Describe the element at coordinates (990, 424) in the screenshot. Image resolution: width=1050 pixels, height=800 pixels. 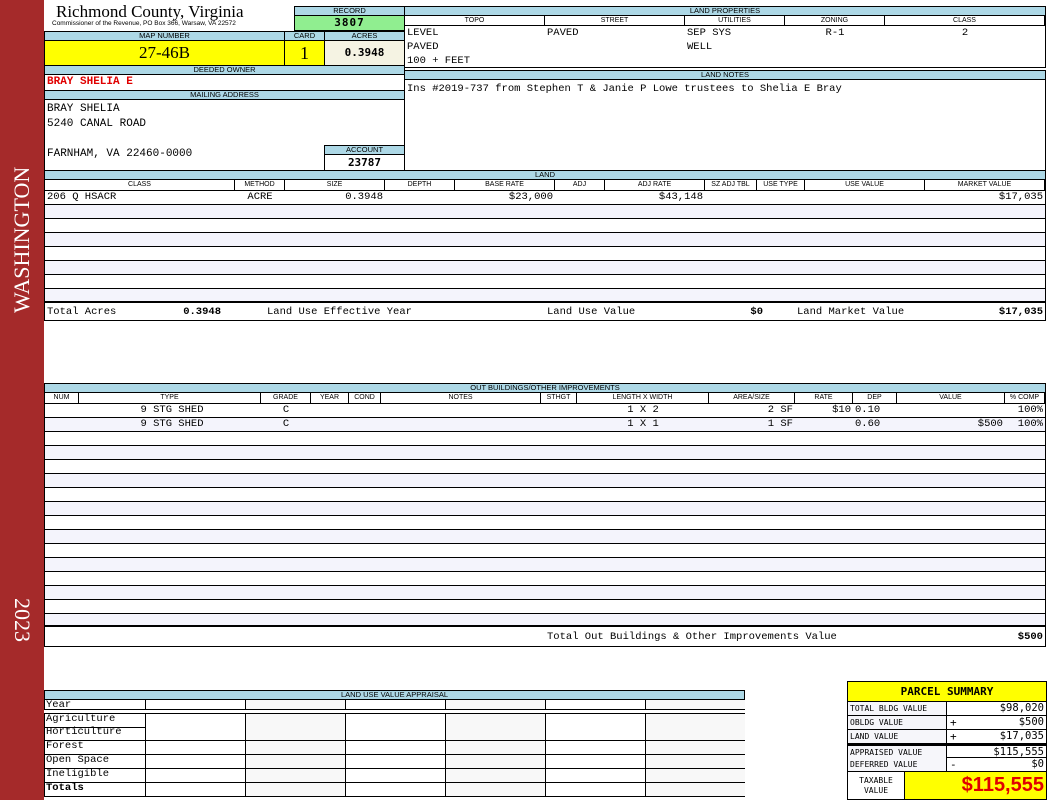
I see `table-cell: $500` at that location.